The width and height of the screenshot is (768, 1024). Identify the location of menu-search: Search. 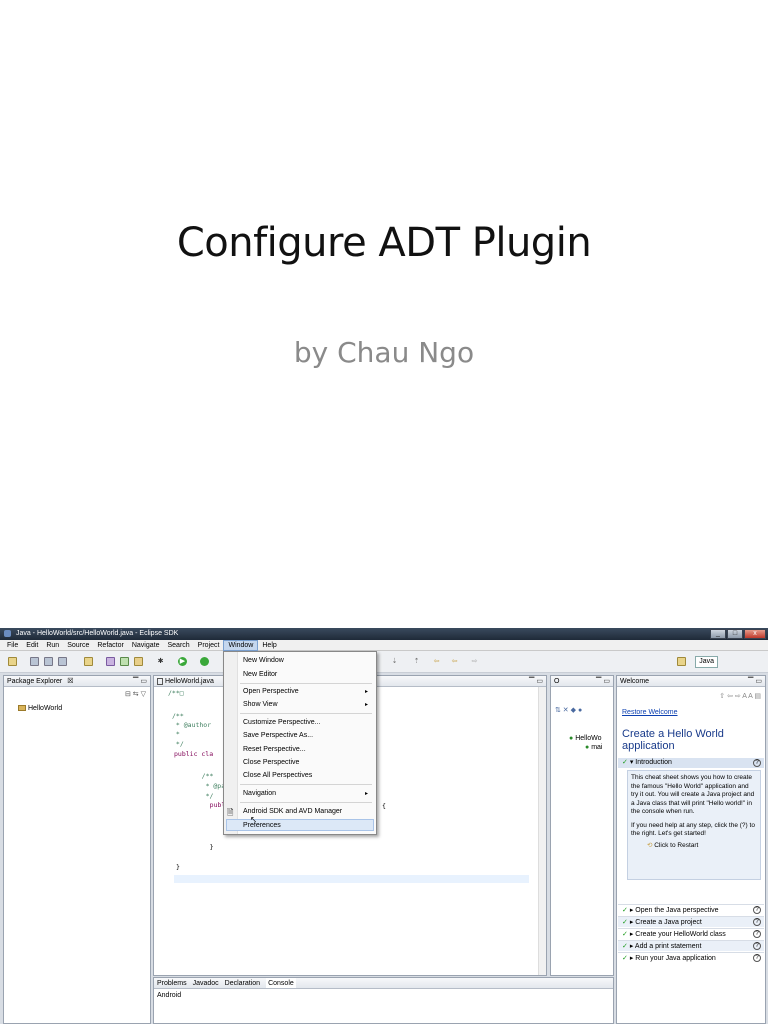
(178, 645).